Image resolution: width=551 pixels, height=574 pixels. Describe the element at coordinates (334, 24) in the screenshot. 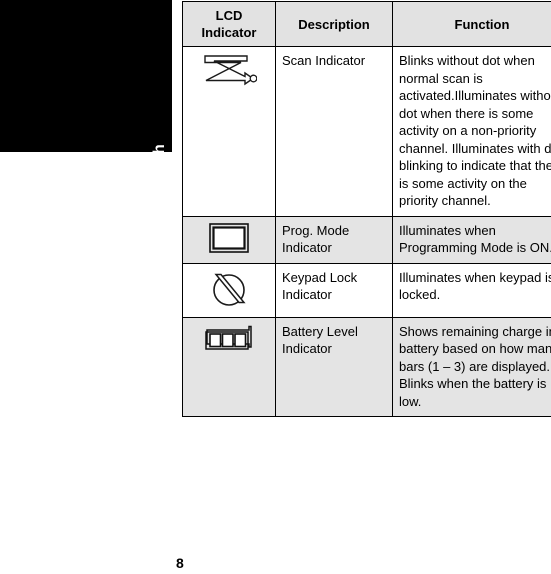

I see `column-header-description: Description` at that location.